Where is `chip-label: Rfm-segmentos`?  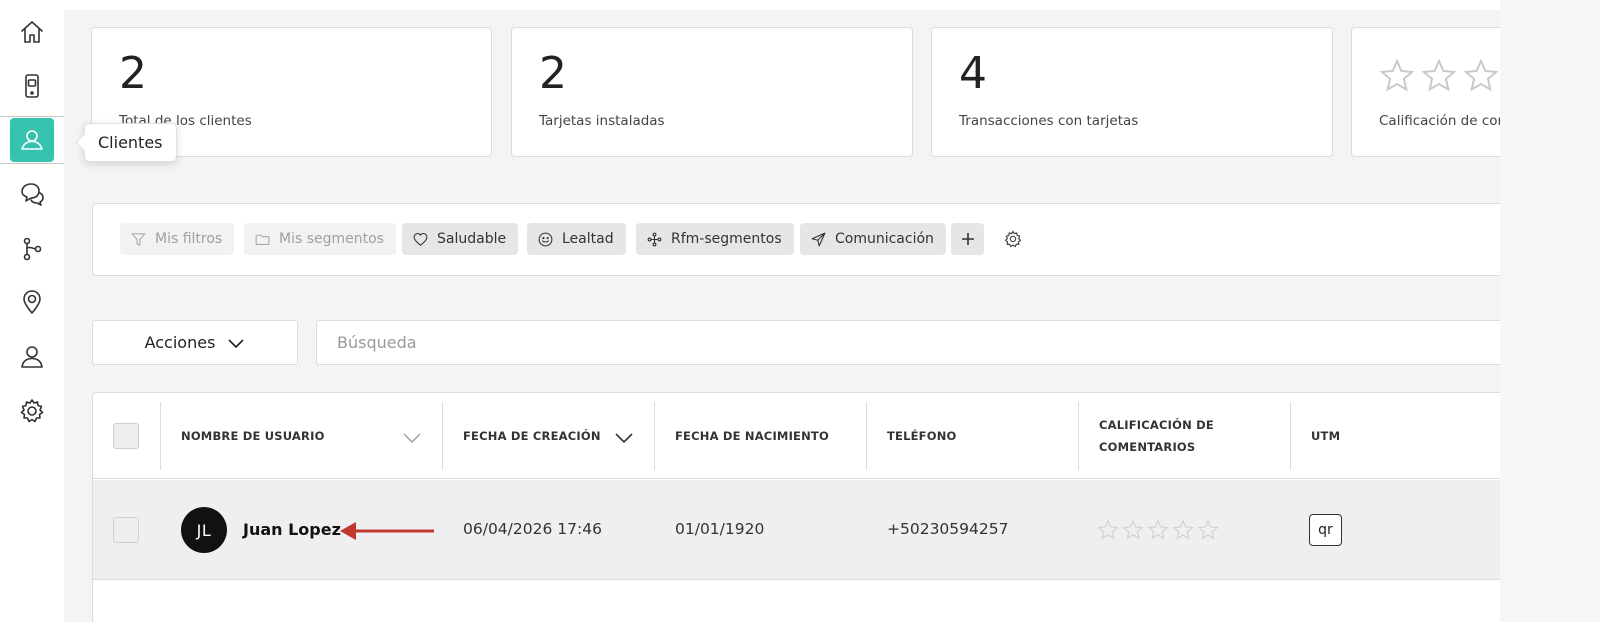
chip-label: Rfm-segmentos is located at coordinates (726, 239).